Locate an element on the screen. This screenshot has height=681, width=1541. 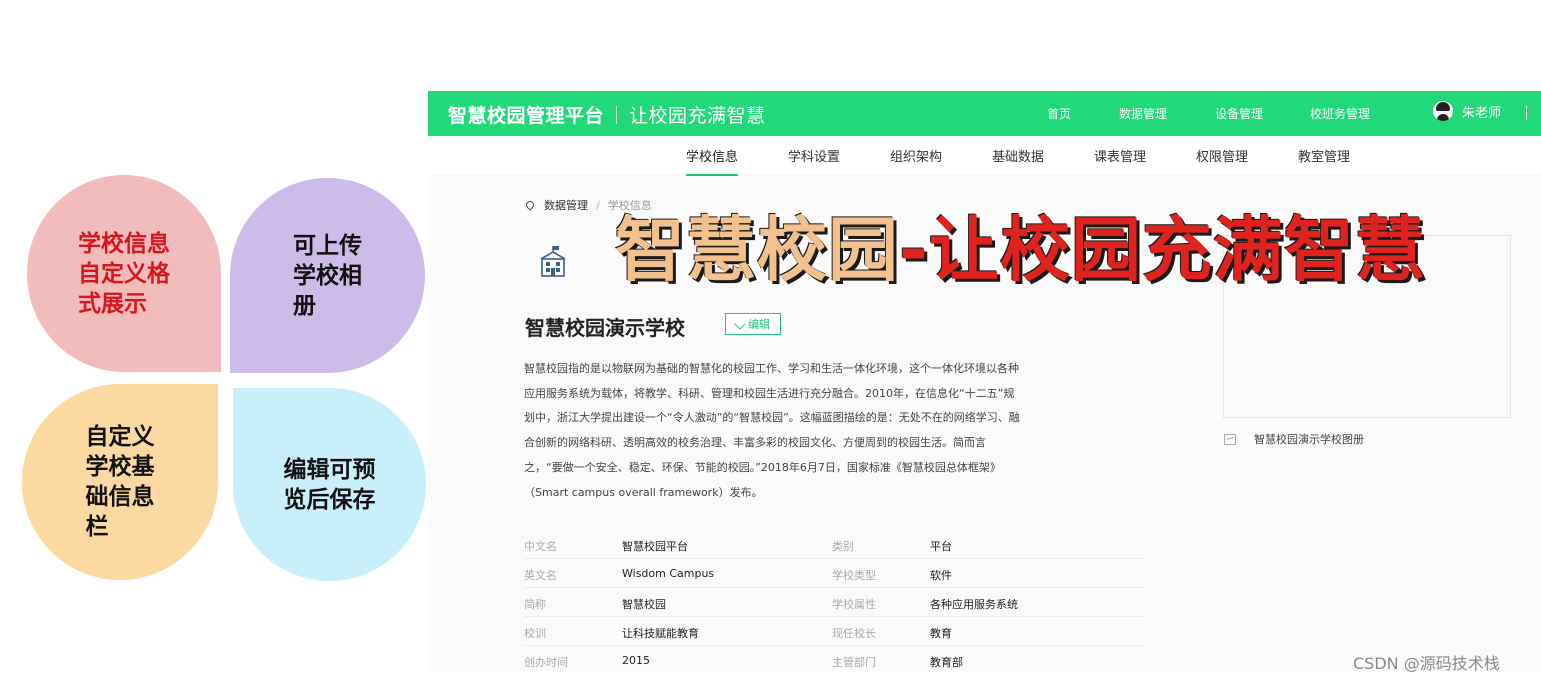
album-caption: 智慧校园演示学校图册 is located at coordinates (1294, 439).